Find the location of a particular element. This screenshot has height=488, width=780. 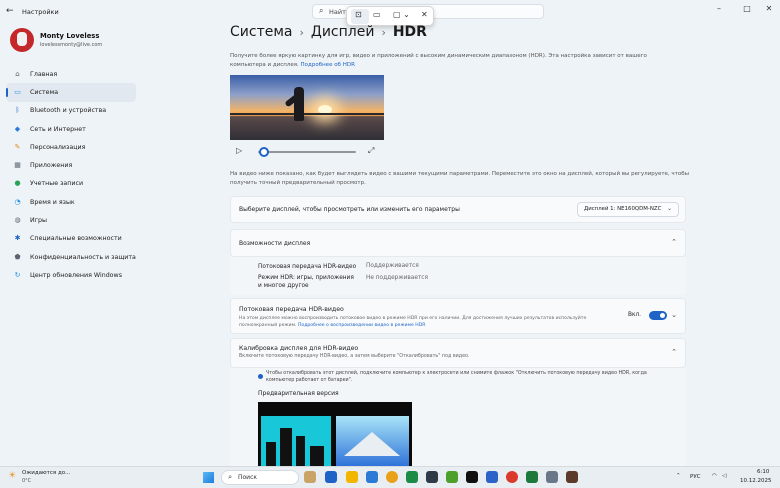

profile-email: lovelessmonty@live.com is located at coordinates (71, 45).